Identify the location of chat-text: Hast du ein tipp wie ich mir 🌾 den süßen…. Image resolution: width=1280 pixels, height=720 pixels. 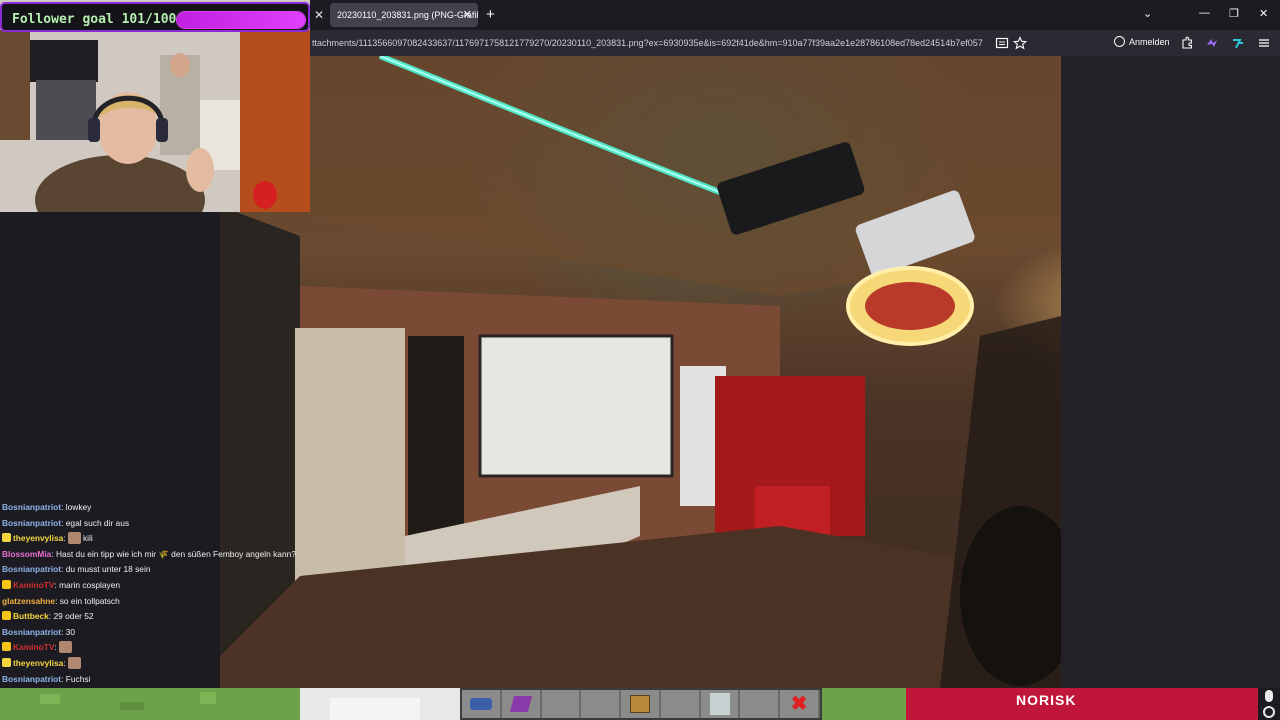
(176, 553).